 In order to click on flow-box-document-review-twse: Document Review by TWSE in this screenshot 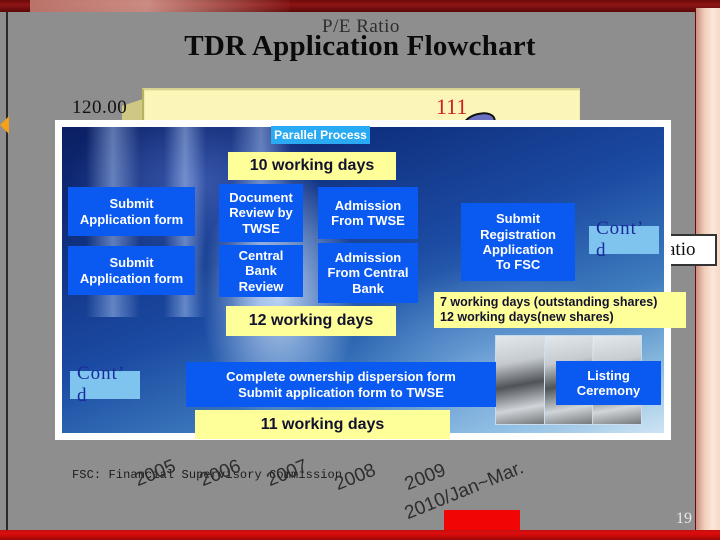, I will do `click(261, 213)`.